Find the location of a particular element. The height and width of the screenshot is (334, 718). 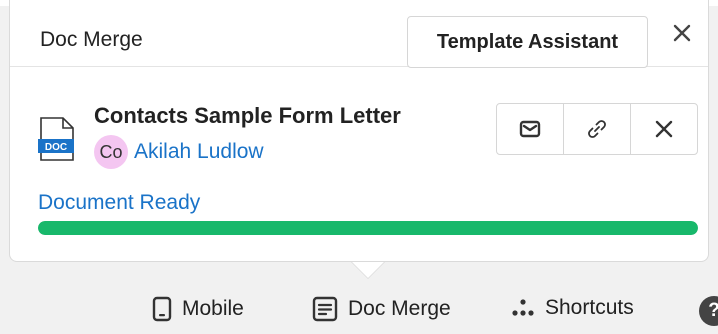

document-title: Contacts Sample Form Letter is located at coordinates (247, 115).